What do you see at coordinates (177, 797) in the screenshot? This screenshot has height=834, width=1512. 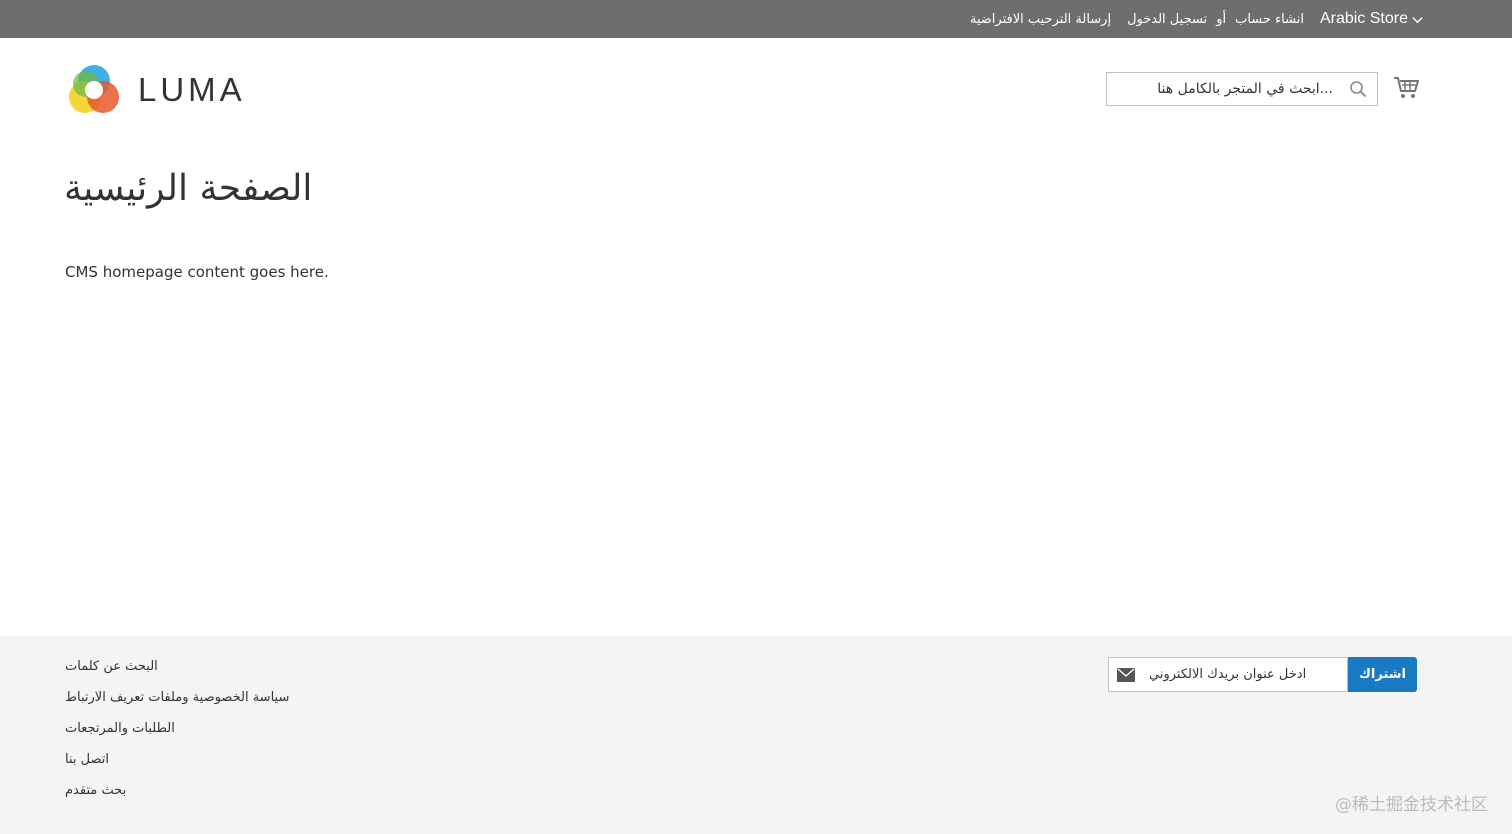 I see `footer-link-advanced-search: بحث متقدم` at bounding box center [177, 797].